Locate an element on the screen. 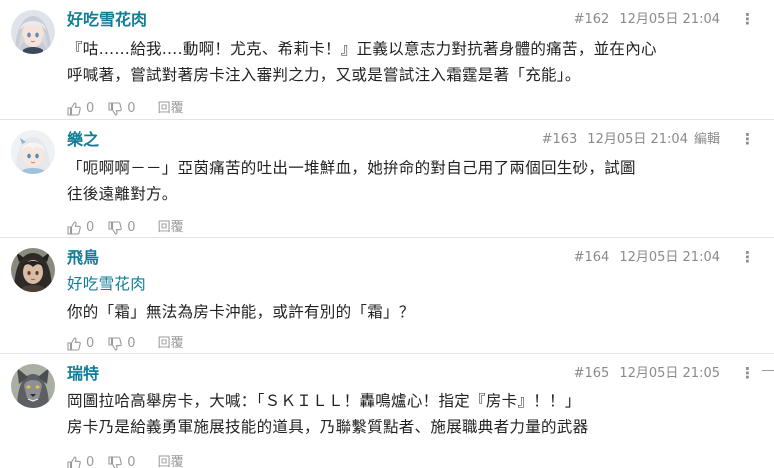 The image size is (774, 468). reply-mention: 好吃雪花肉 is located at coordinates (410, 284).